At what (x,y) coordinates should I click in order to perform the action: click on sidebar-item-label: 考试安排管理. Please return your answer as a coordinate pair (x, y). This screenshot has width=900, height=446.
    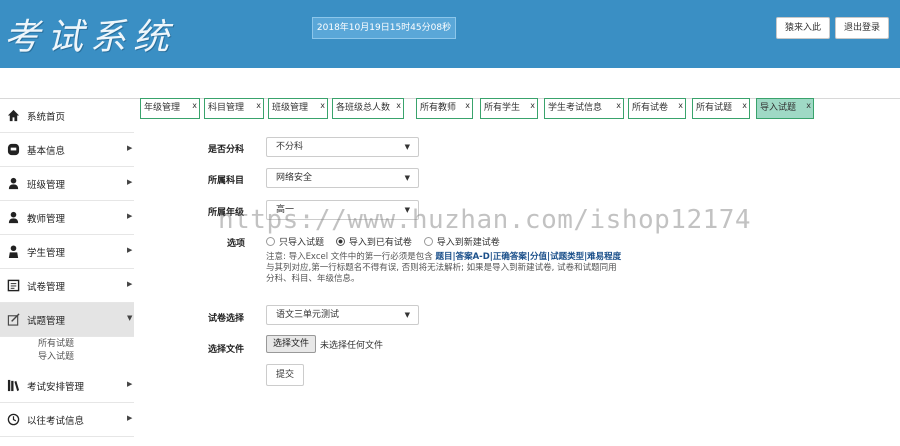
    Looking at the image, I should click on (56, 387).